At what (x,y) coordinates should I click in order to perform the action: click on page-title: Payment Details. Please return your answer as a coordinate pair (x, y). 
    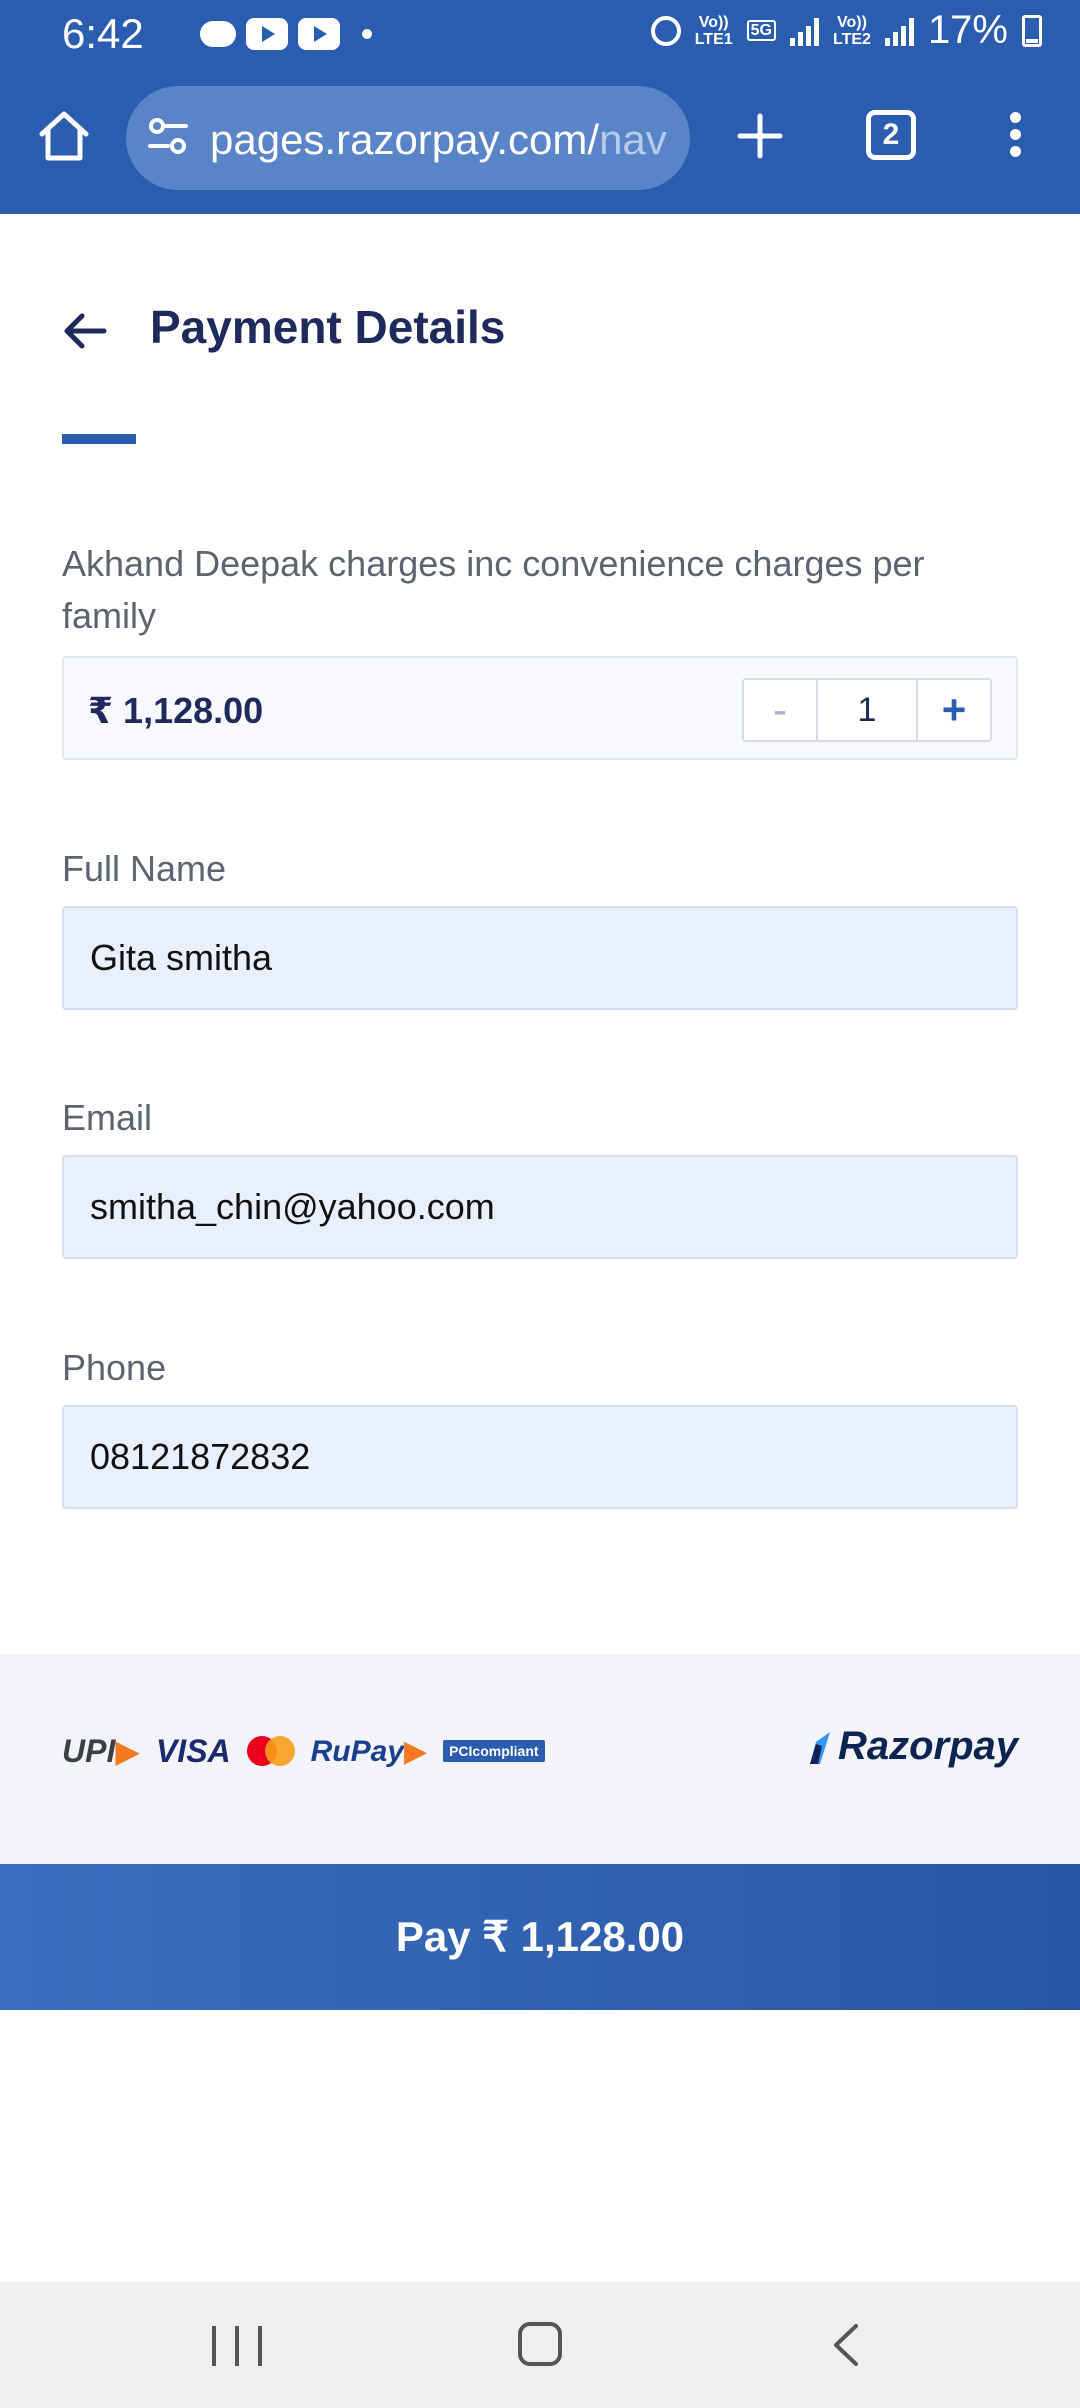
    Looking at the image, I should click on (328, 327).